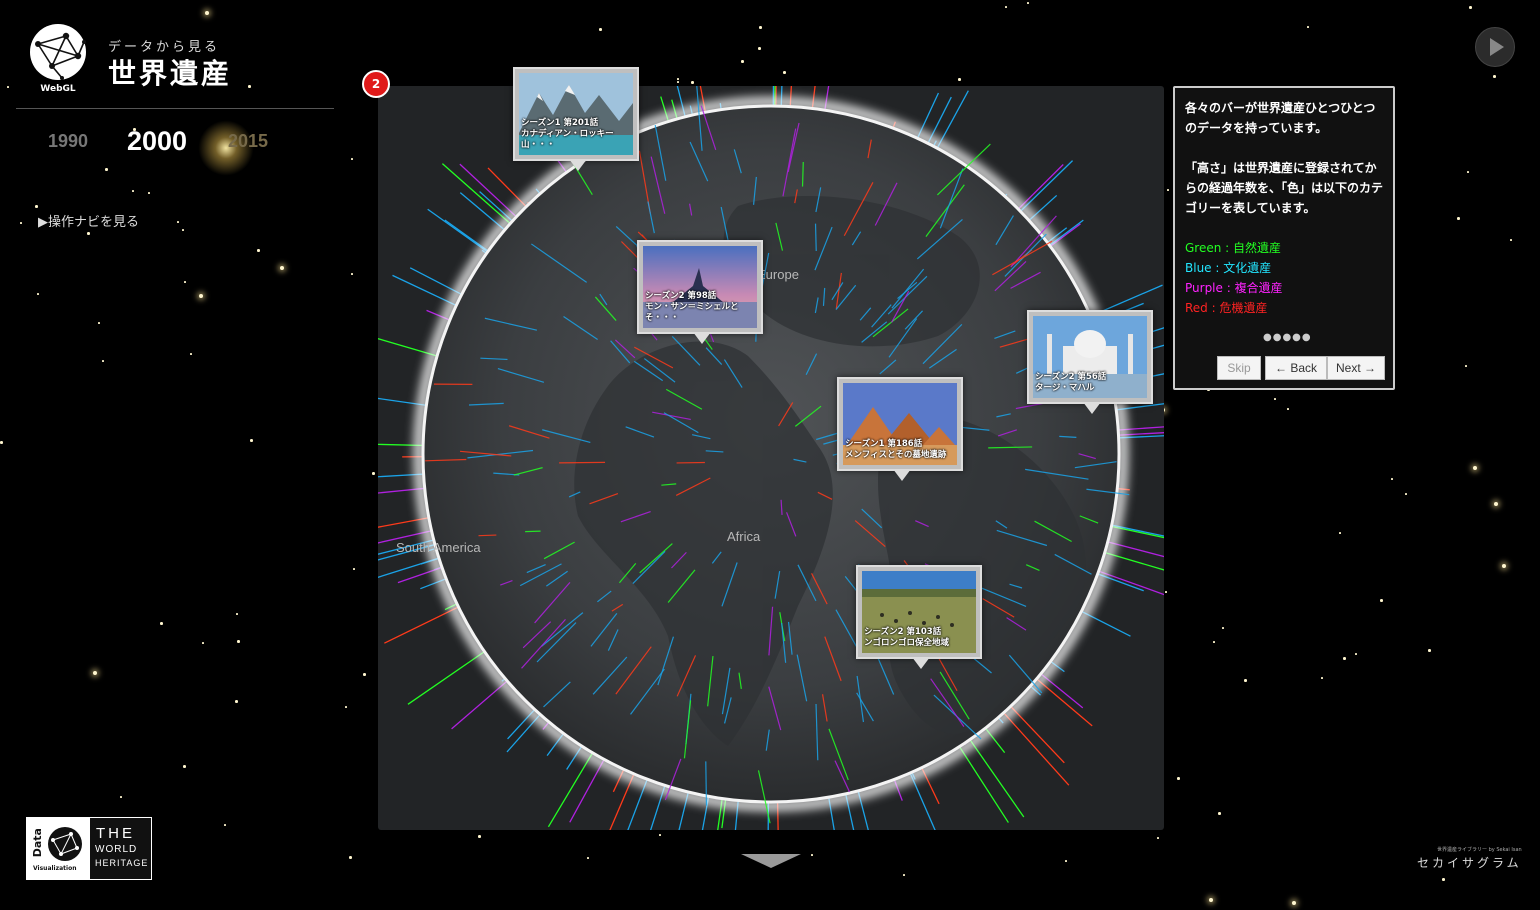 The image size is (1540, 910). Describe the element at coordinates (1233, 248) in the screenshot. I see `legend-green: Green : 自然遺産` at that location.